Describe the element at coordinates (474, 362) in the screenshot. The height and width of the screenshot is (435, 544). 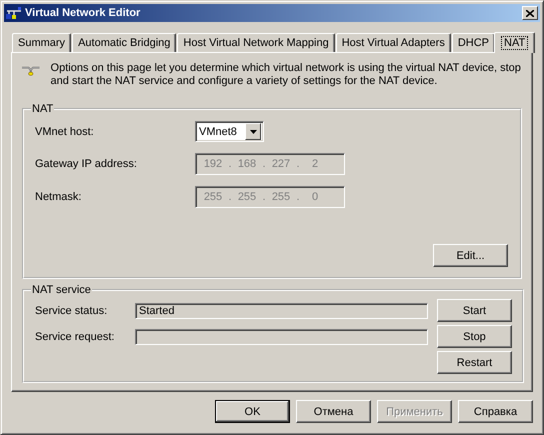
I see `restart-button: Restart` at that location.